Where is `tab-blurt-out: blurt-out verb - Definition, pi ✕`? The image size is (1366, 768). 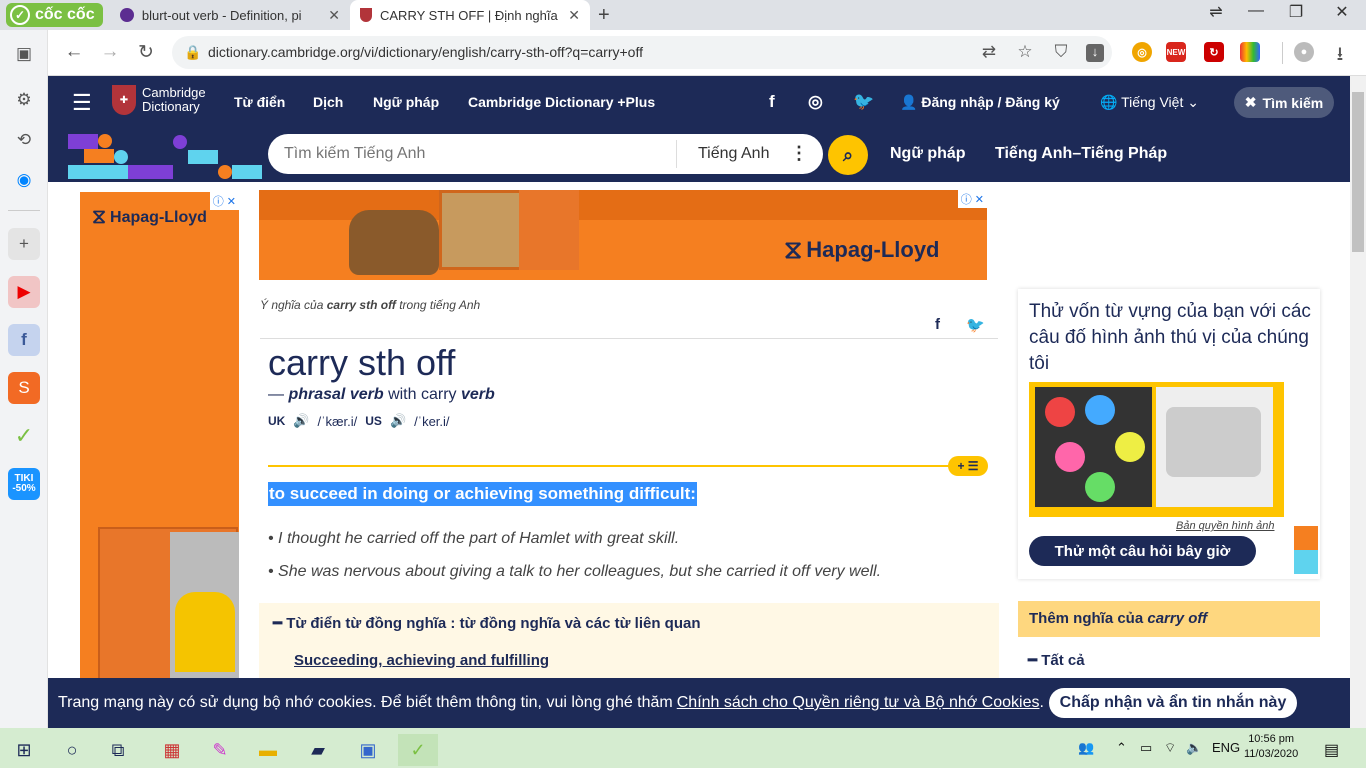 tab-blurt-out: blurt-out verb - Definition, pi ✕ is located at coordinates (230, 15).